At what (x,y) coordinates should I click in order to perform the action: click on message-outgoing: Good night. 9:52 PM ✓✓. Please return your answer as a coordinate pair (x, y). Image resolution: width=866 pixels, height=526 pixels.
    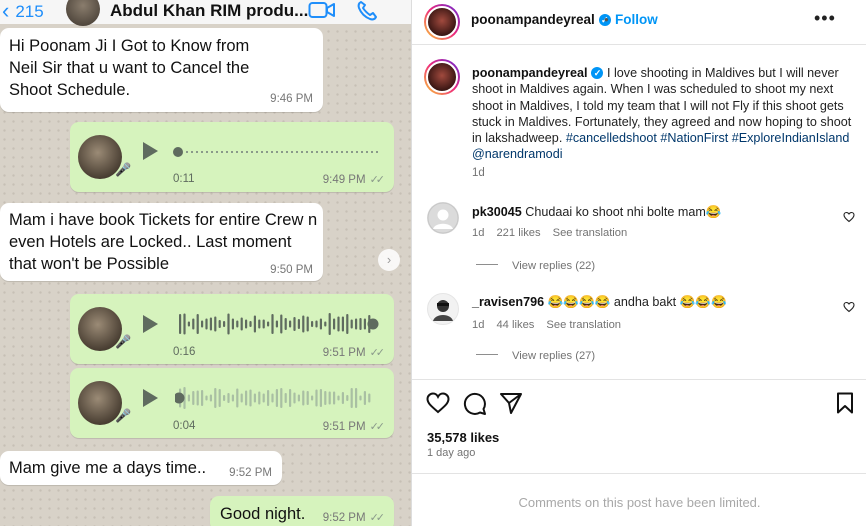
    Looking at the image, I should click on (302, 511).